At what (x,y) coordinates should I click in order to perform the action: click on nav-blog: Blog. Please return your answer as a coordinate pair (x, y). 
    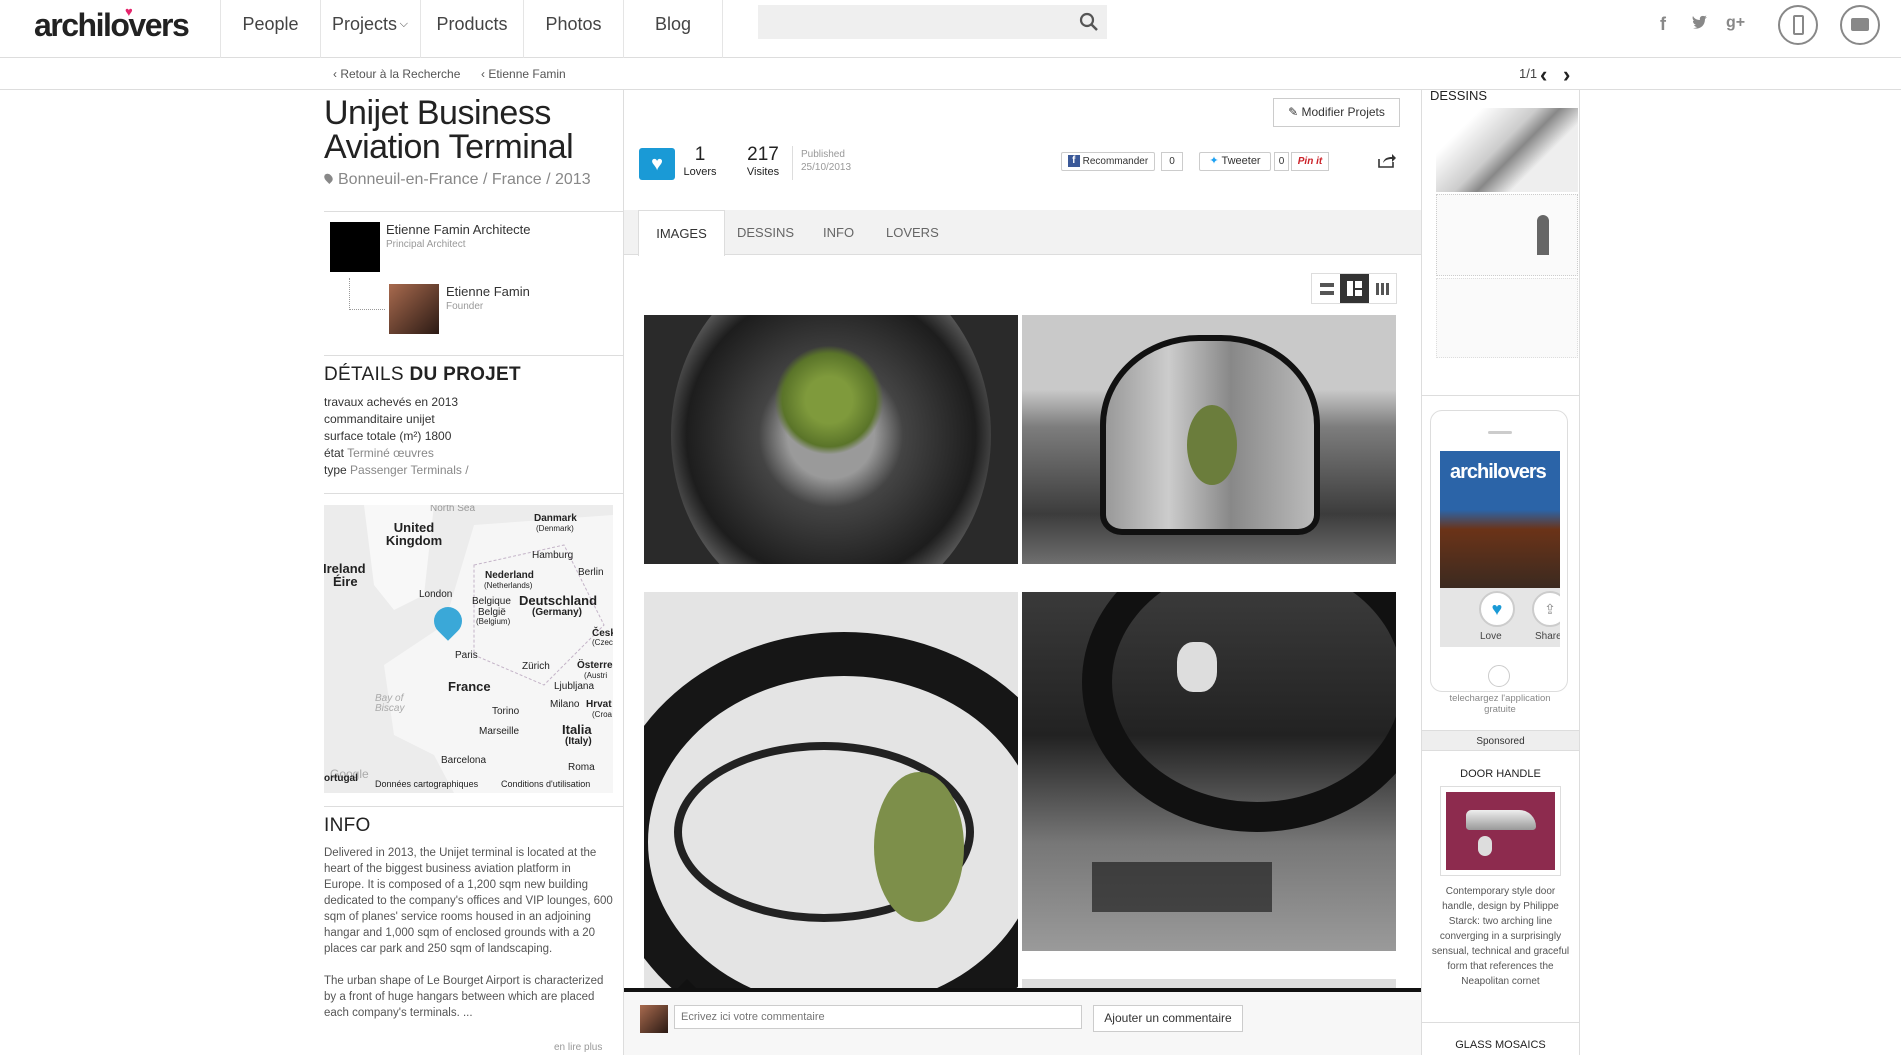
    Looking at the image, I should click on (673, 29).